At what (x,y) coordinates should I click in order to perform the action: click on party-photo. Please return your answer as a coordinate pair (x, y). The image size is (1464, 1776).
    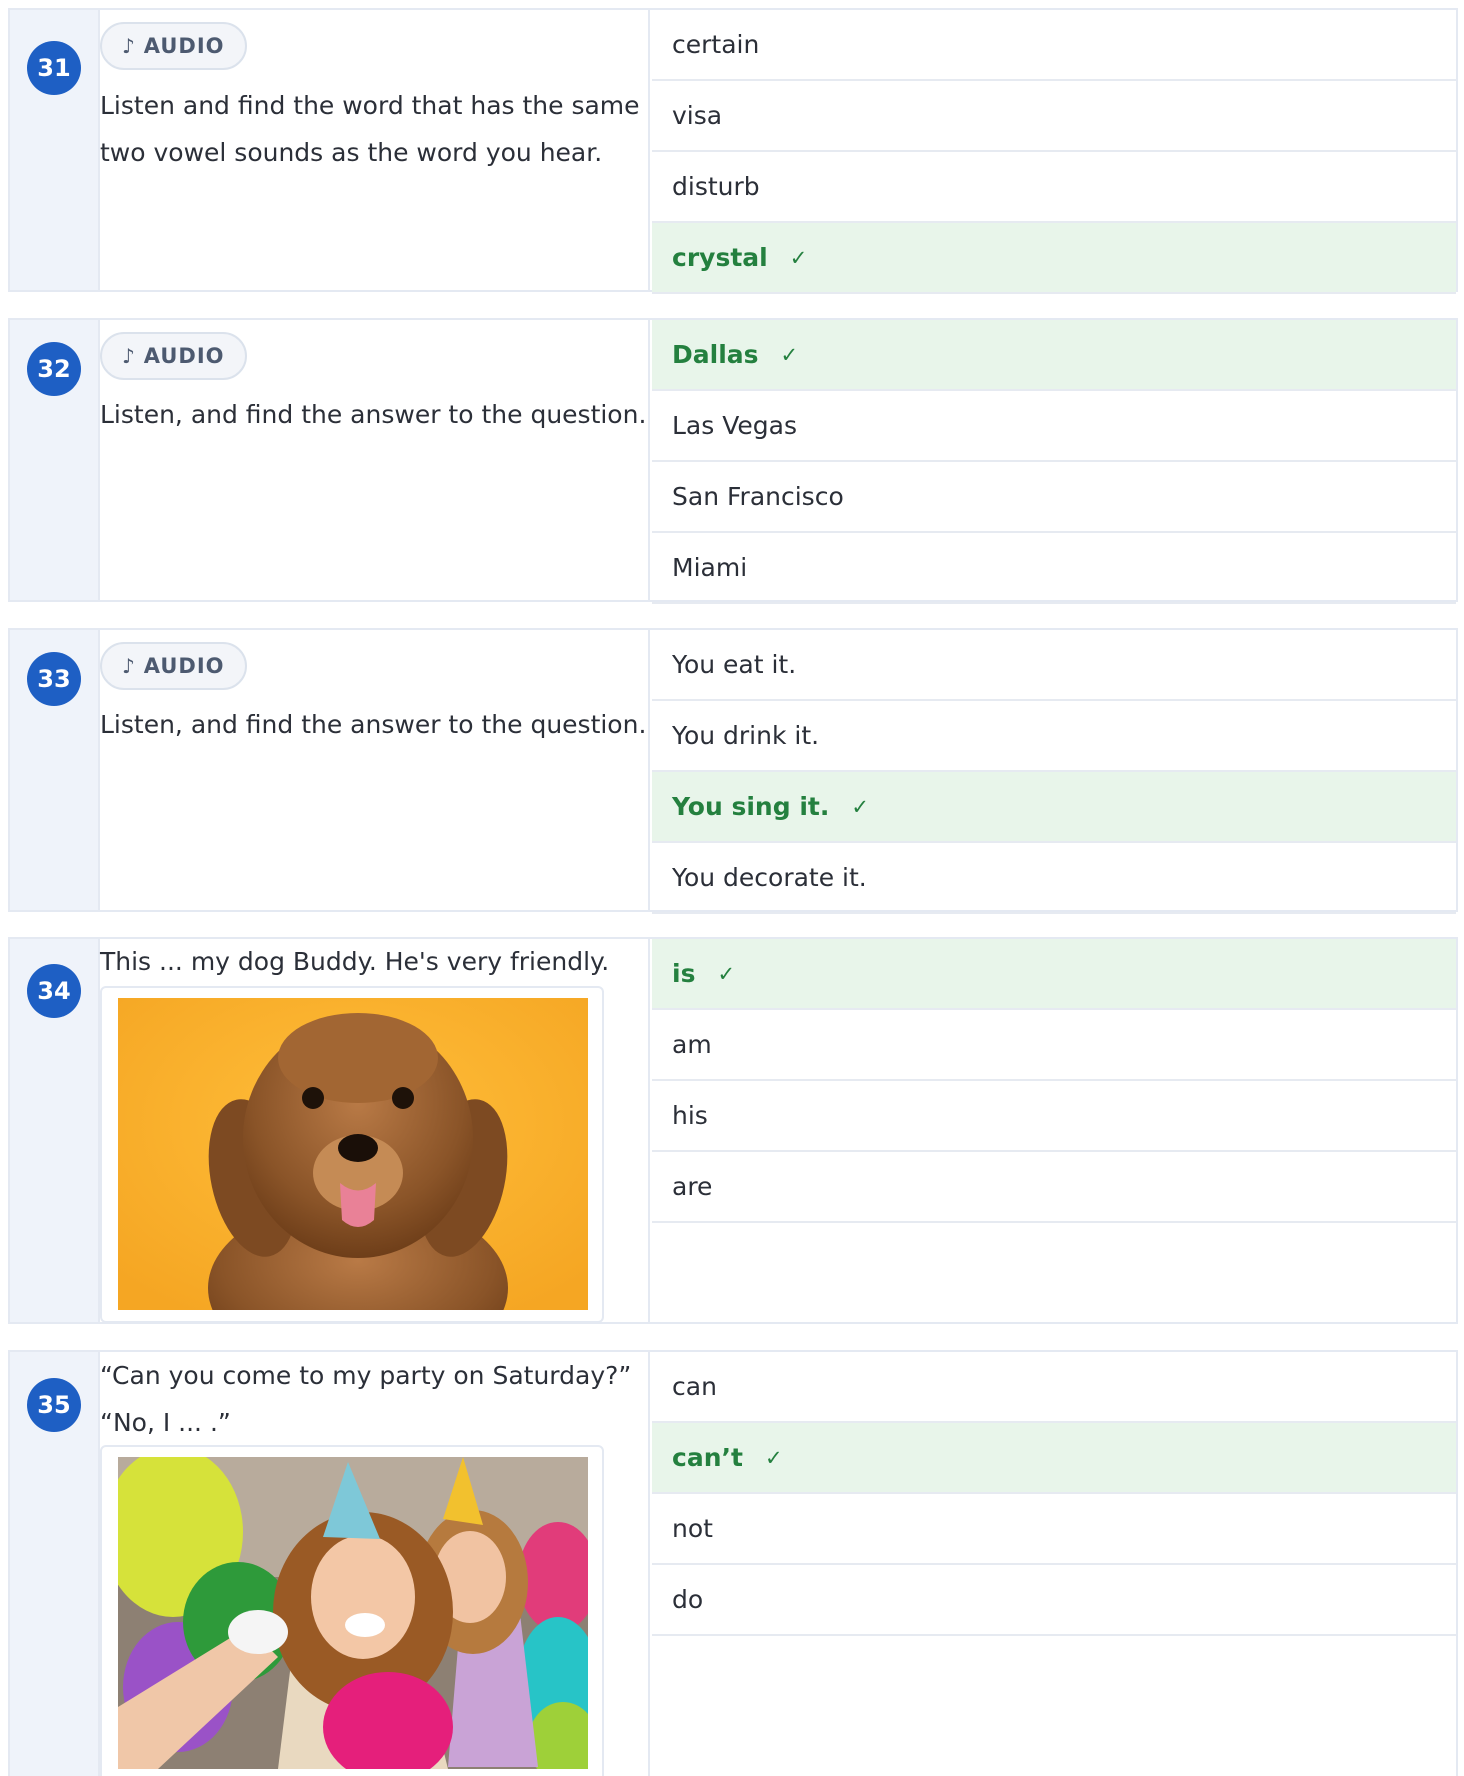
    Looking at the image, I should click on (352, 1610).